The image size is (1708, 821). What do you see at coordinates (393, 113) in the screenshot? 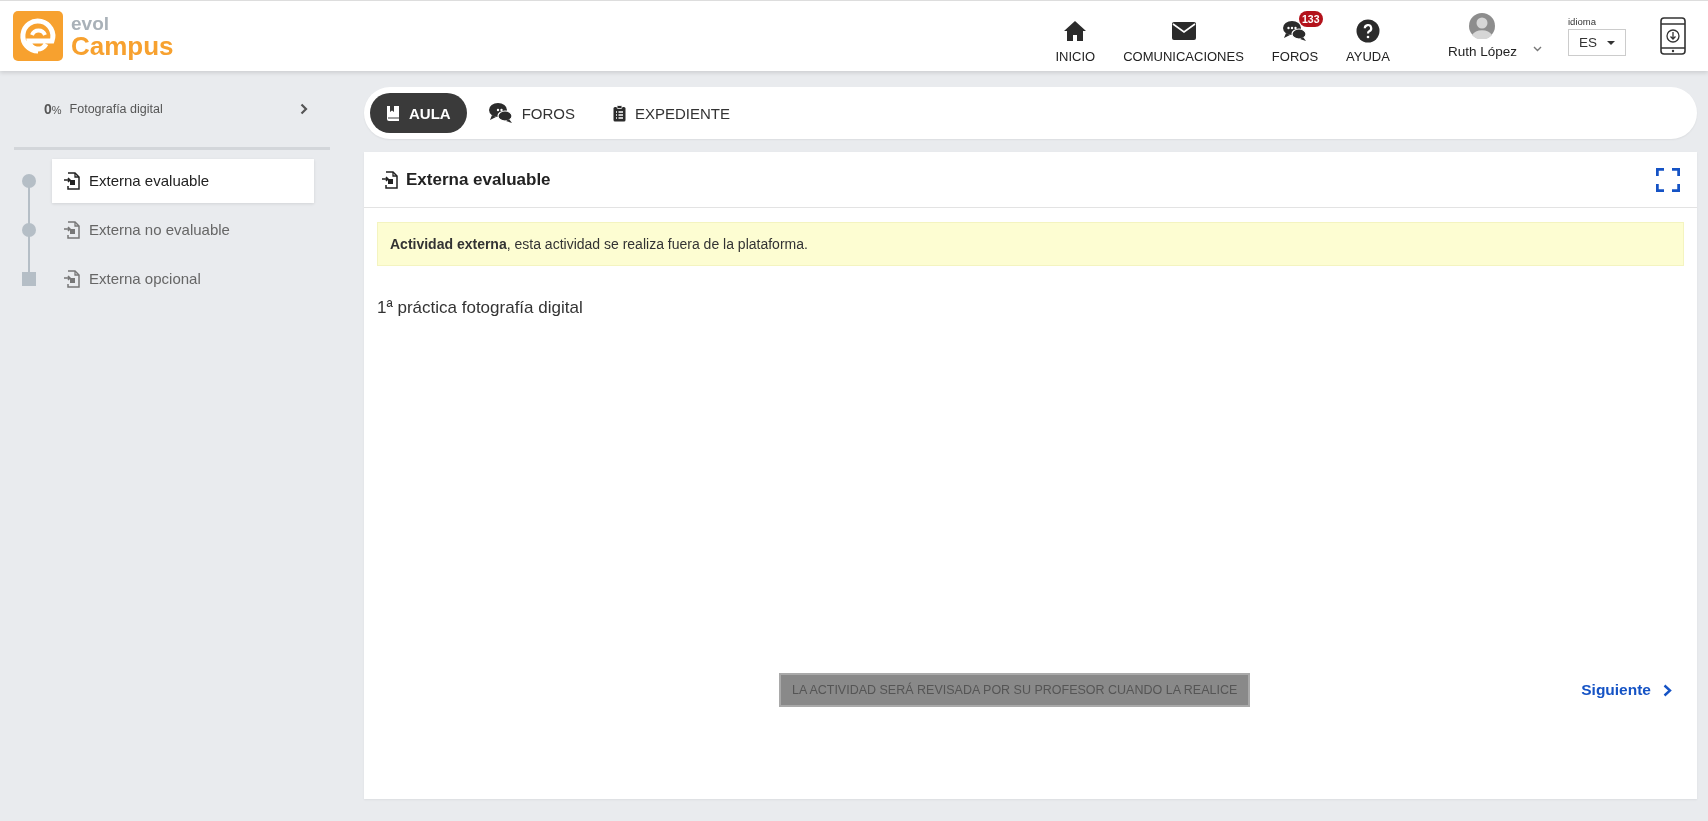
I see `book-icon` at bounding box center [393, 113].